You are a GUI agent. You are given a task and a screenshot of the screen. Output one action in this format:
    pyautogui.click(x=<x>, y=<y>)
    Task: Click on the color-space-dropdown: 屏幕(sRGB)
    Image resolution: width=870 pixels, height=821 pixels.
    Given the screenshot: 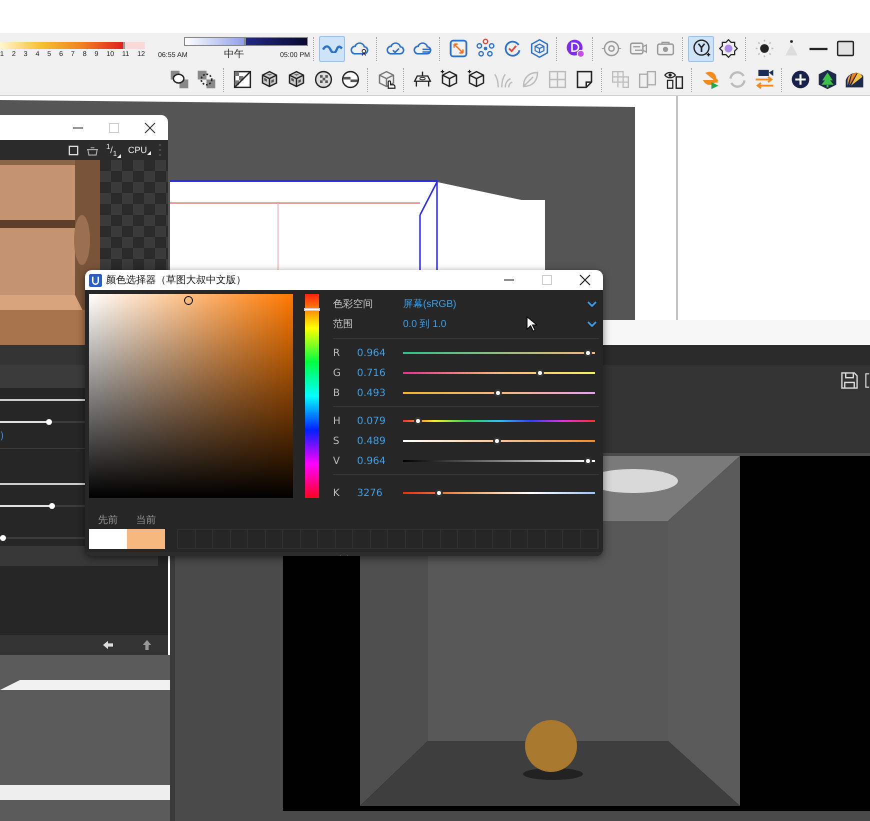 What is the action you would take?
    pyautogui.click(x=501, y=304)
    